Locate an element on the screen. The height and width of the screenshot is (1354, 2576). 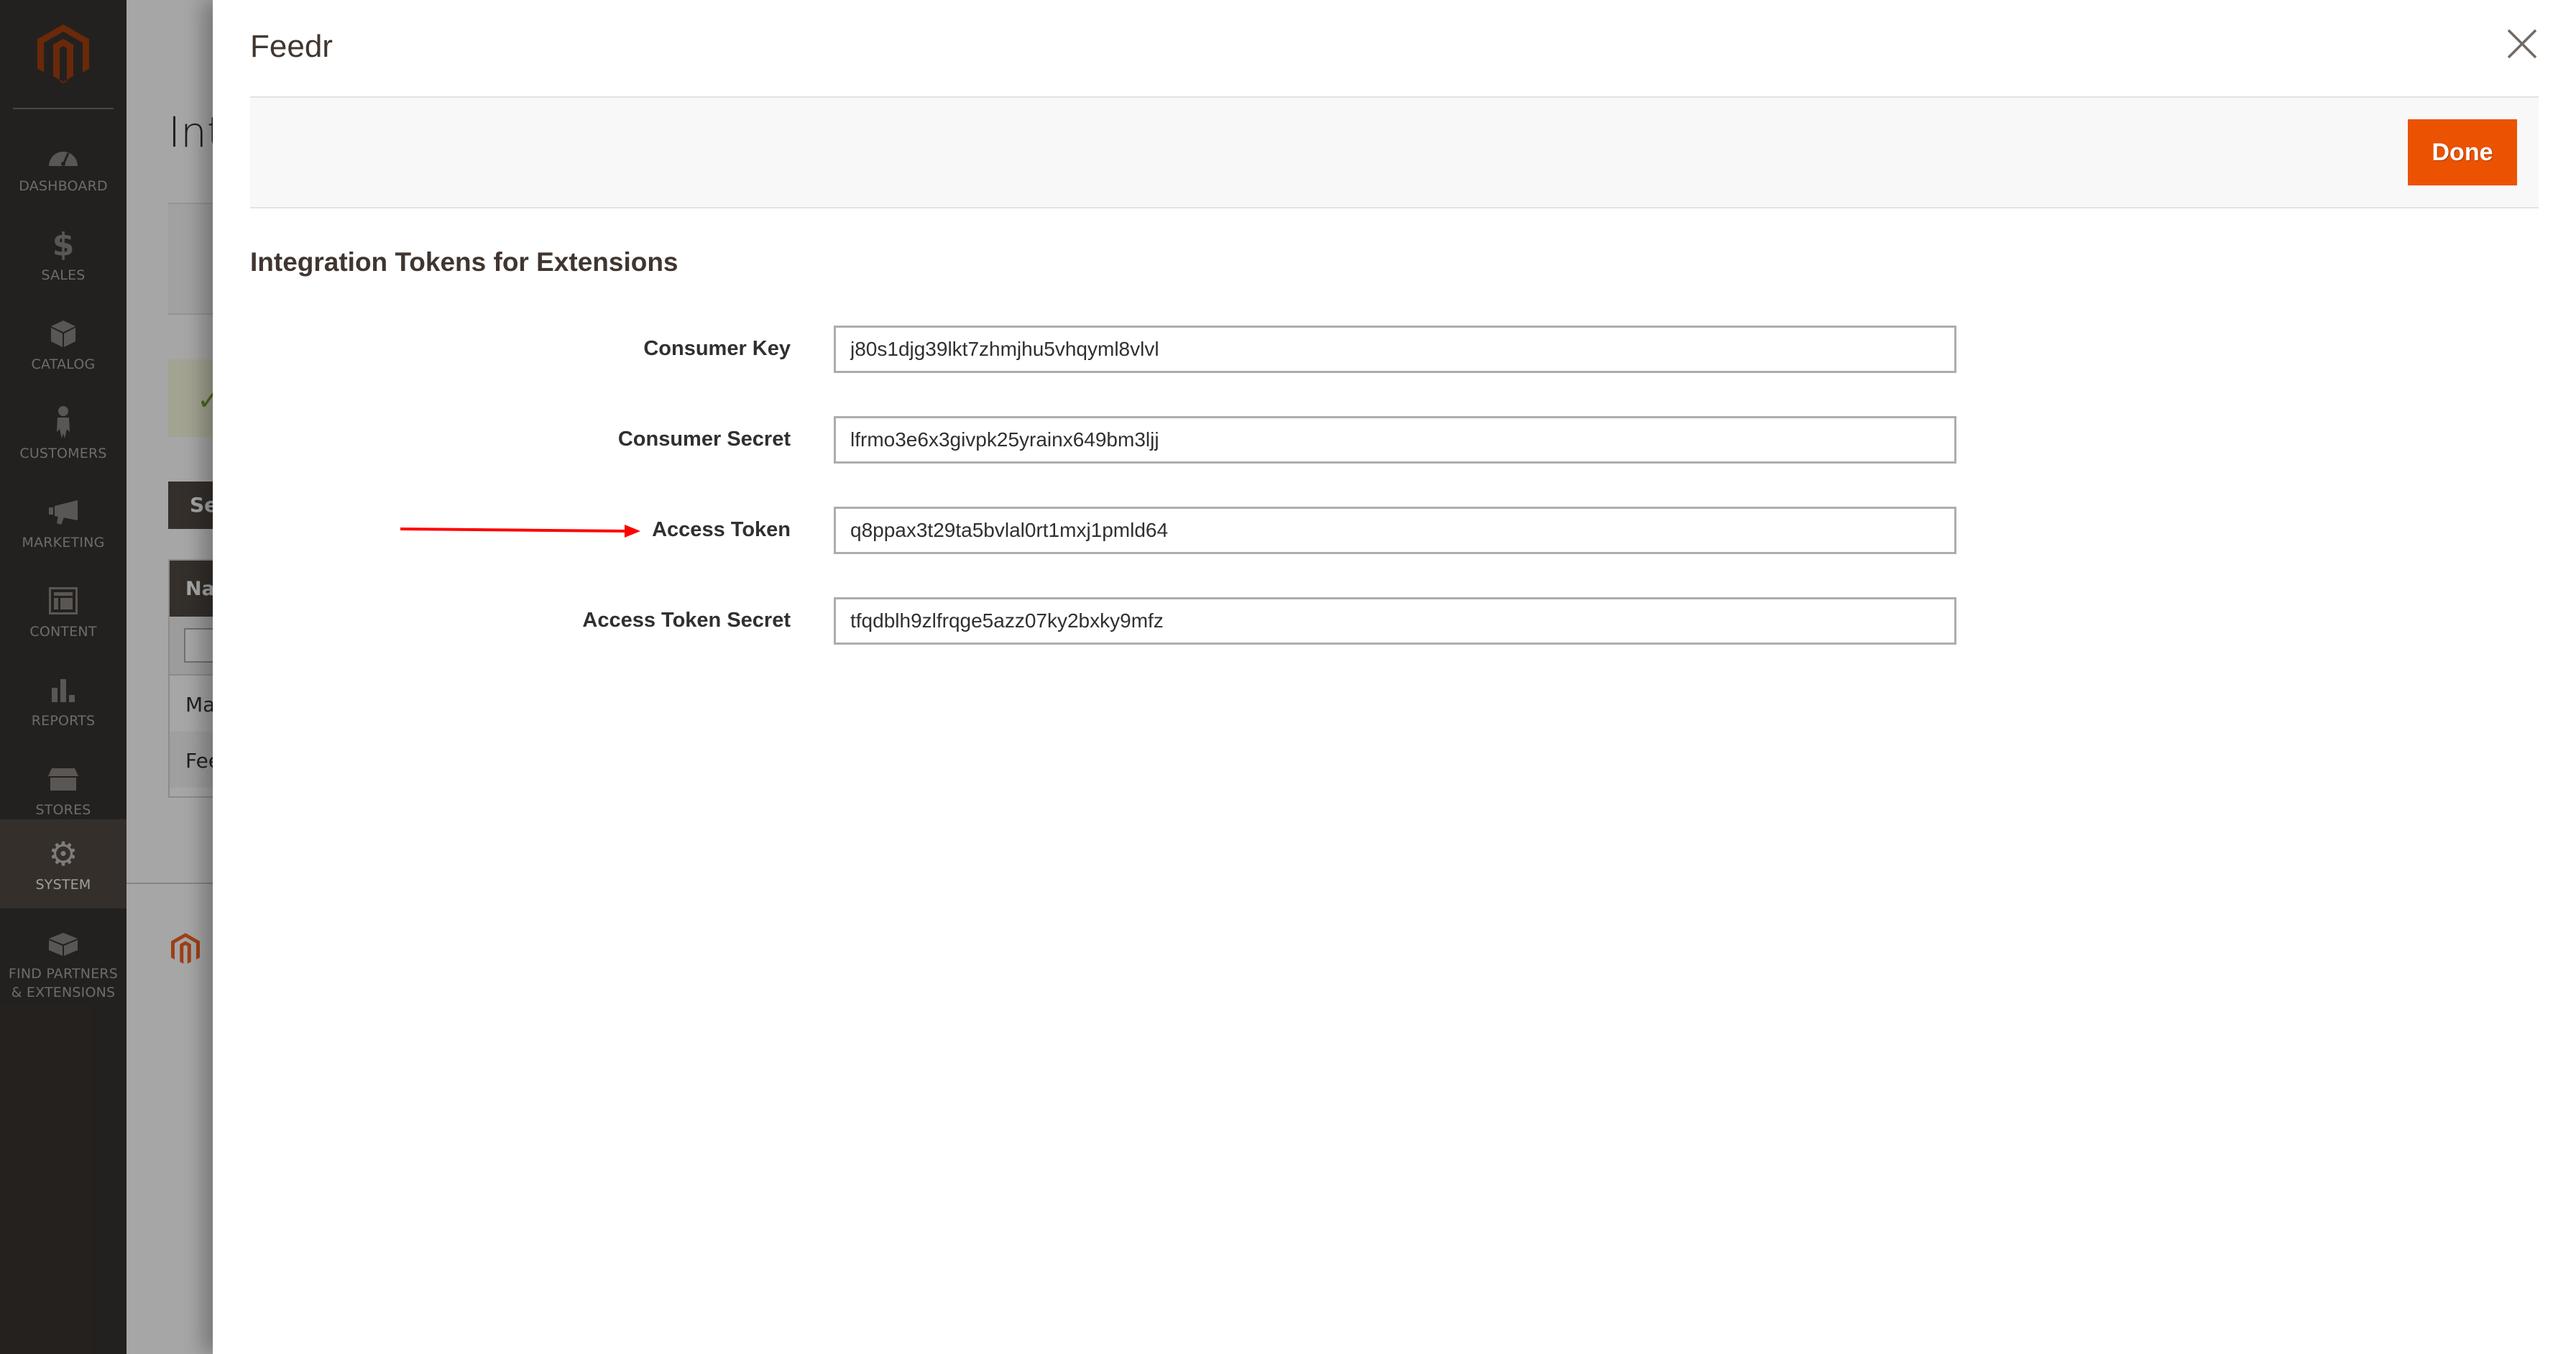
section-title: Integration Tokens for Extensions is located at coordinates (464, 262).